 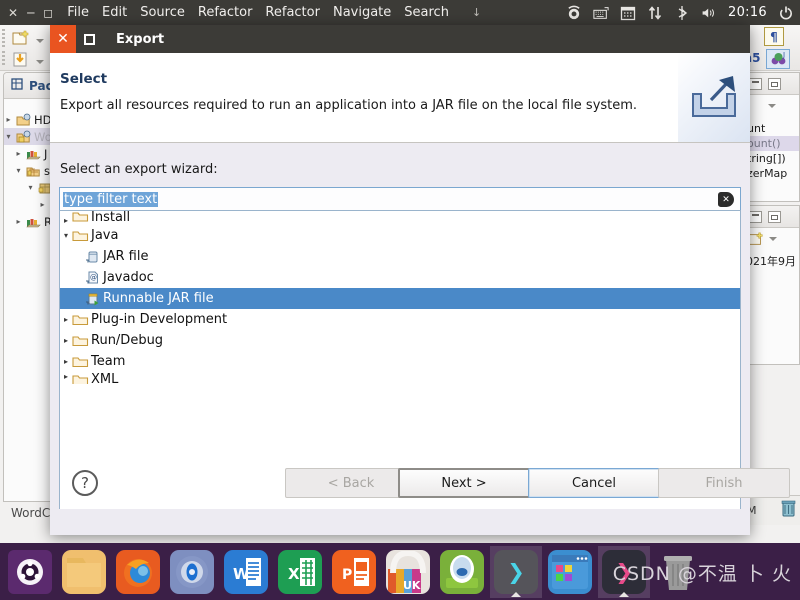 I want to click on javadoc-icon: @, so click(x=92, y=278).